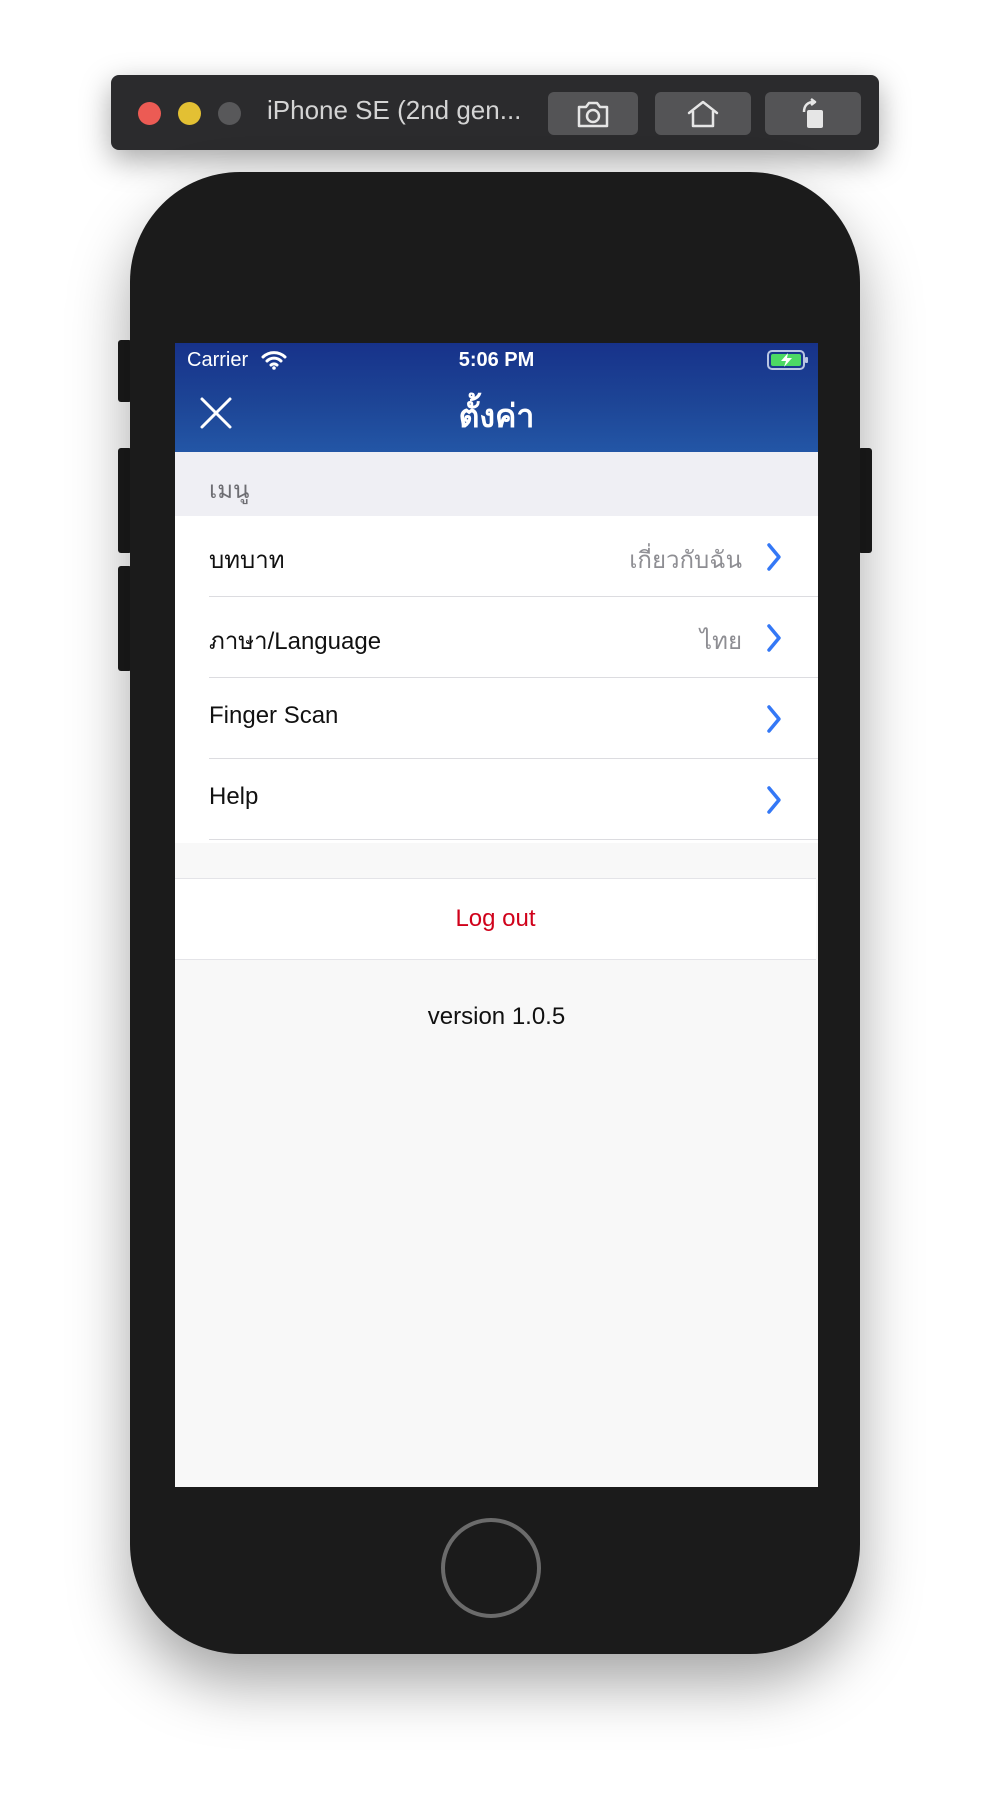 This screenshot has height=1804, width=990. What do you see at coordinates (295, 641) in the screenshot?
I see `menu-item-label: ภาษา/Language` at bounding box center [295, 641].